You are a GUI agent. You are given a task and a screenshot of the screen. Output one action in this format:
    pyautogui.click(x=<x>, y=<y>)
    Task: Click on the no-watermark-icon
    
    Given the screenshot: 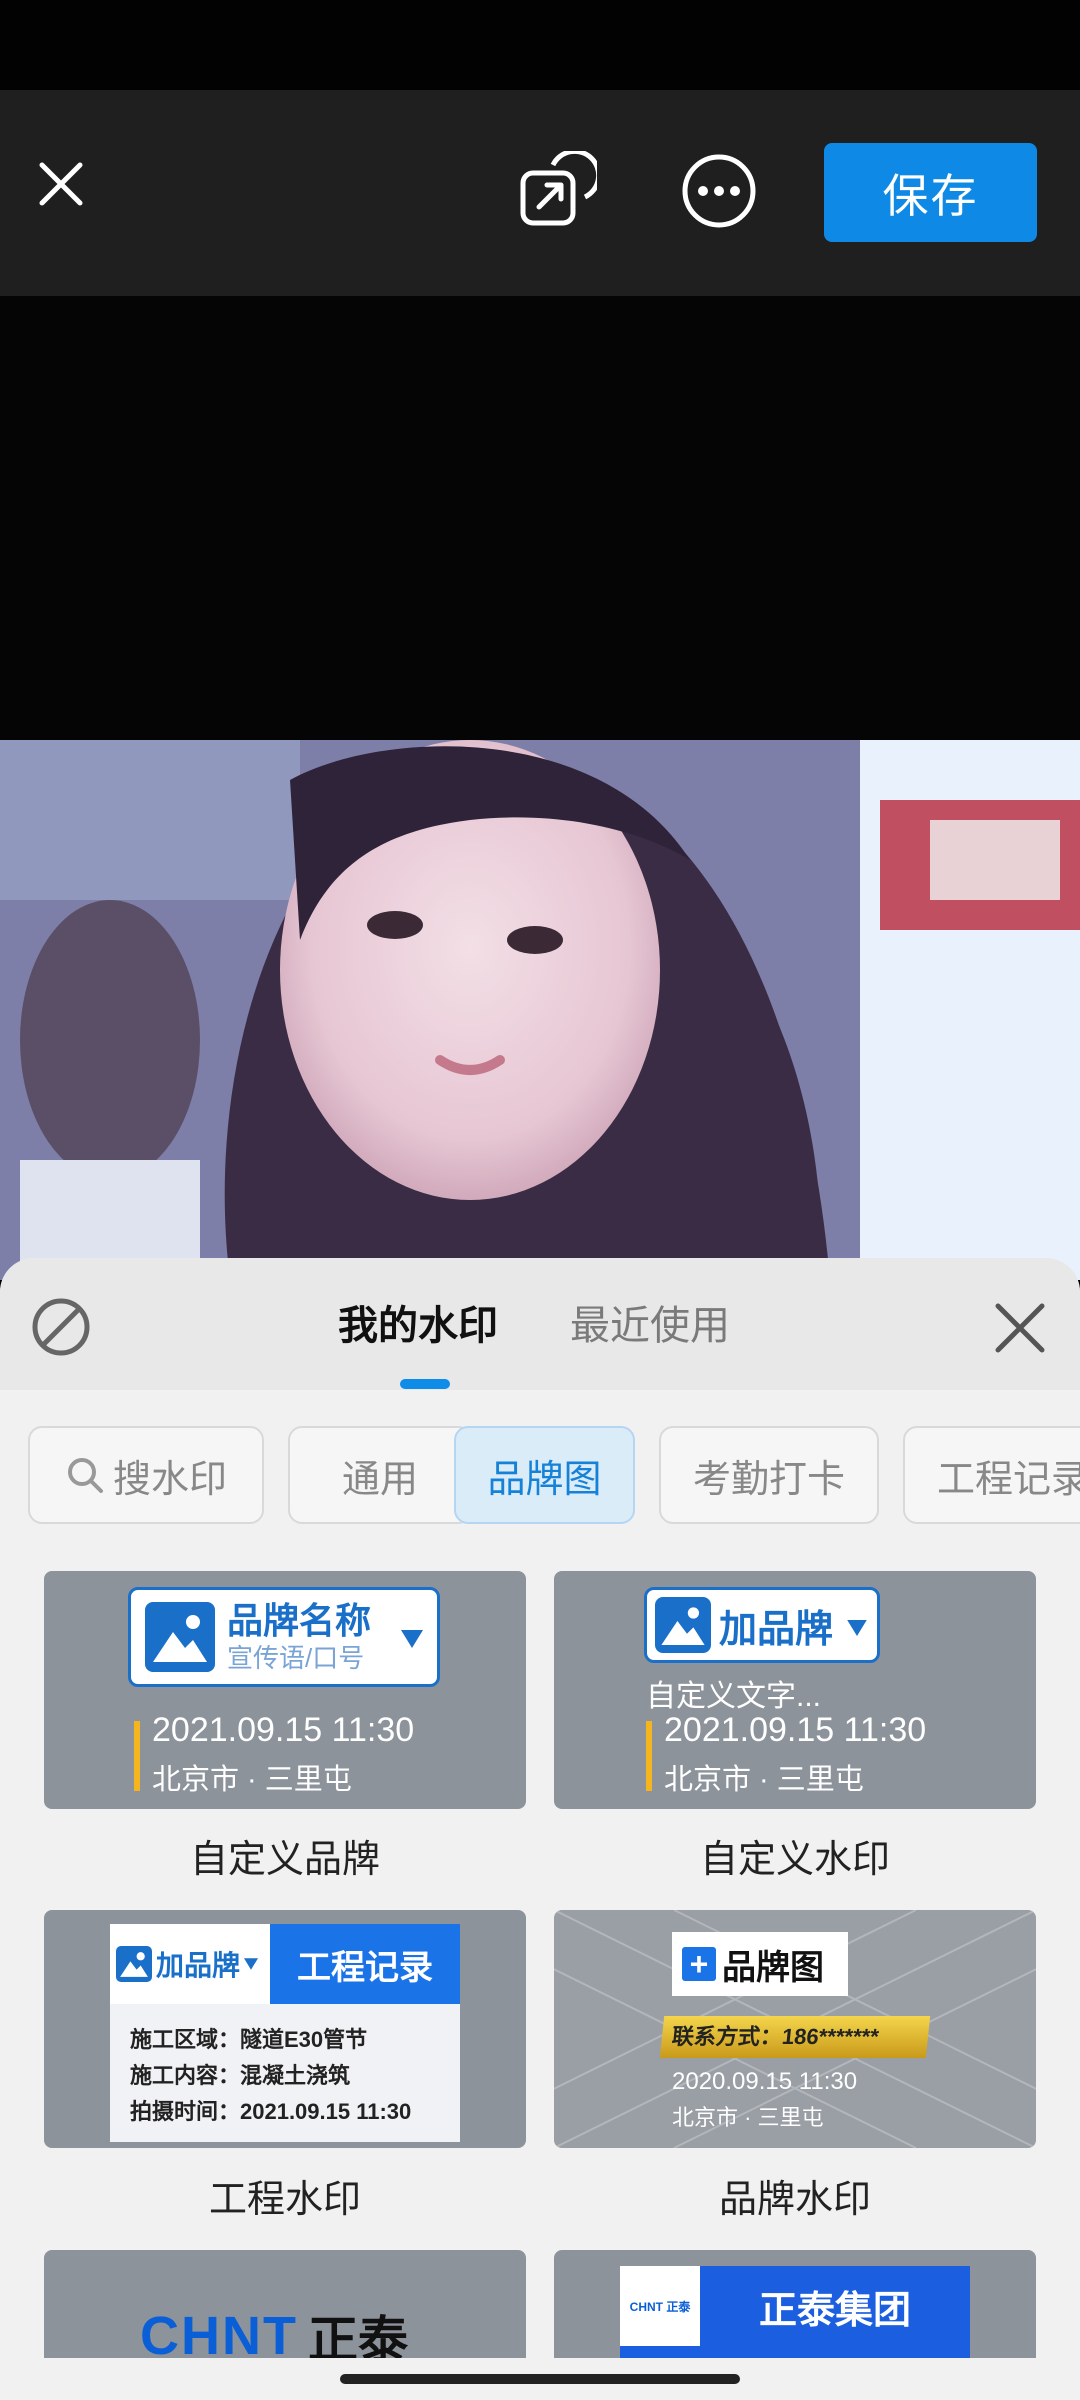 What is the action you would take?
    pyautogui.click(x=61, y=1327)
    